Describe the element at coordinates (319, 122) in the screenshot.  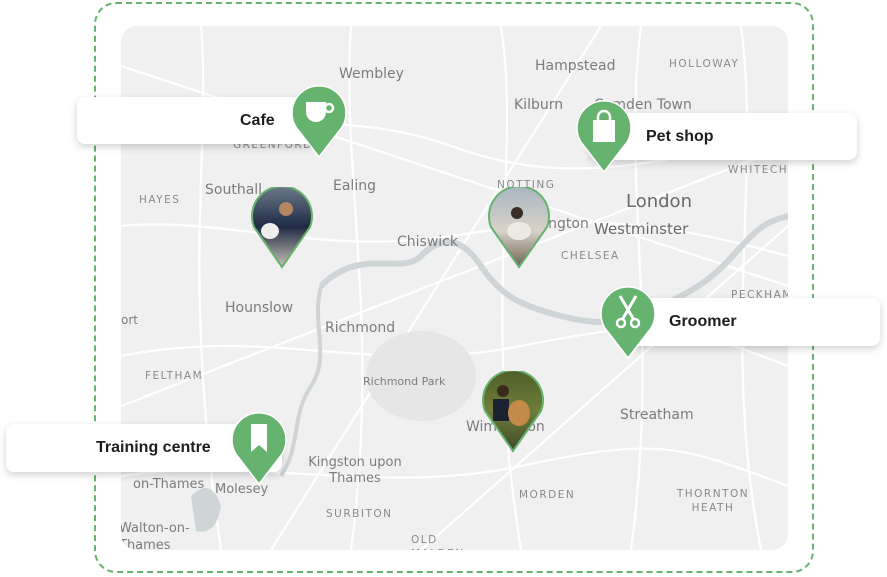
I see `coffee-cup-icon` at that location.